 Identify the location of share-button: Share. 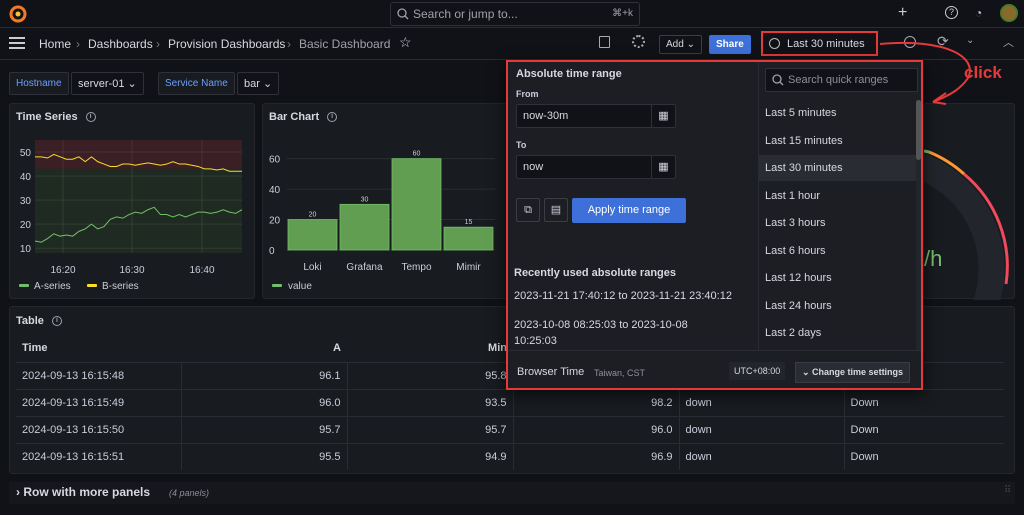
(730, 44).